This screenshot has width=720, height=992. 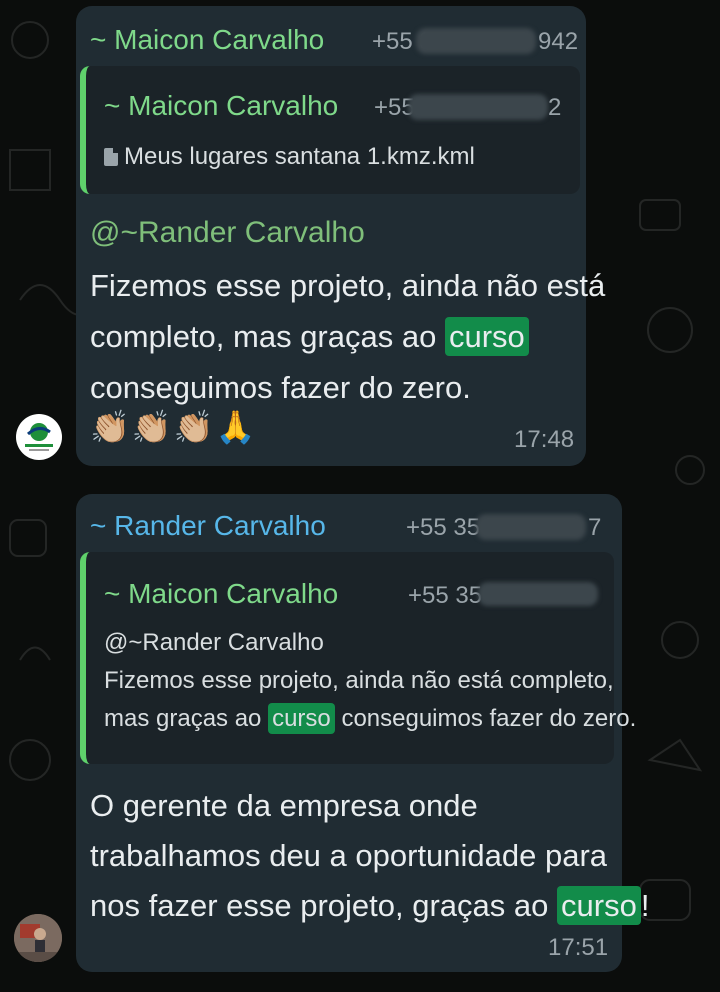 What do you see at coordinates (348, 285) in the screenshot?
I see `message-line-1: Fizemos esse projeto, ainda não está` at bounding box center [348, 285].